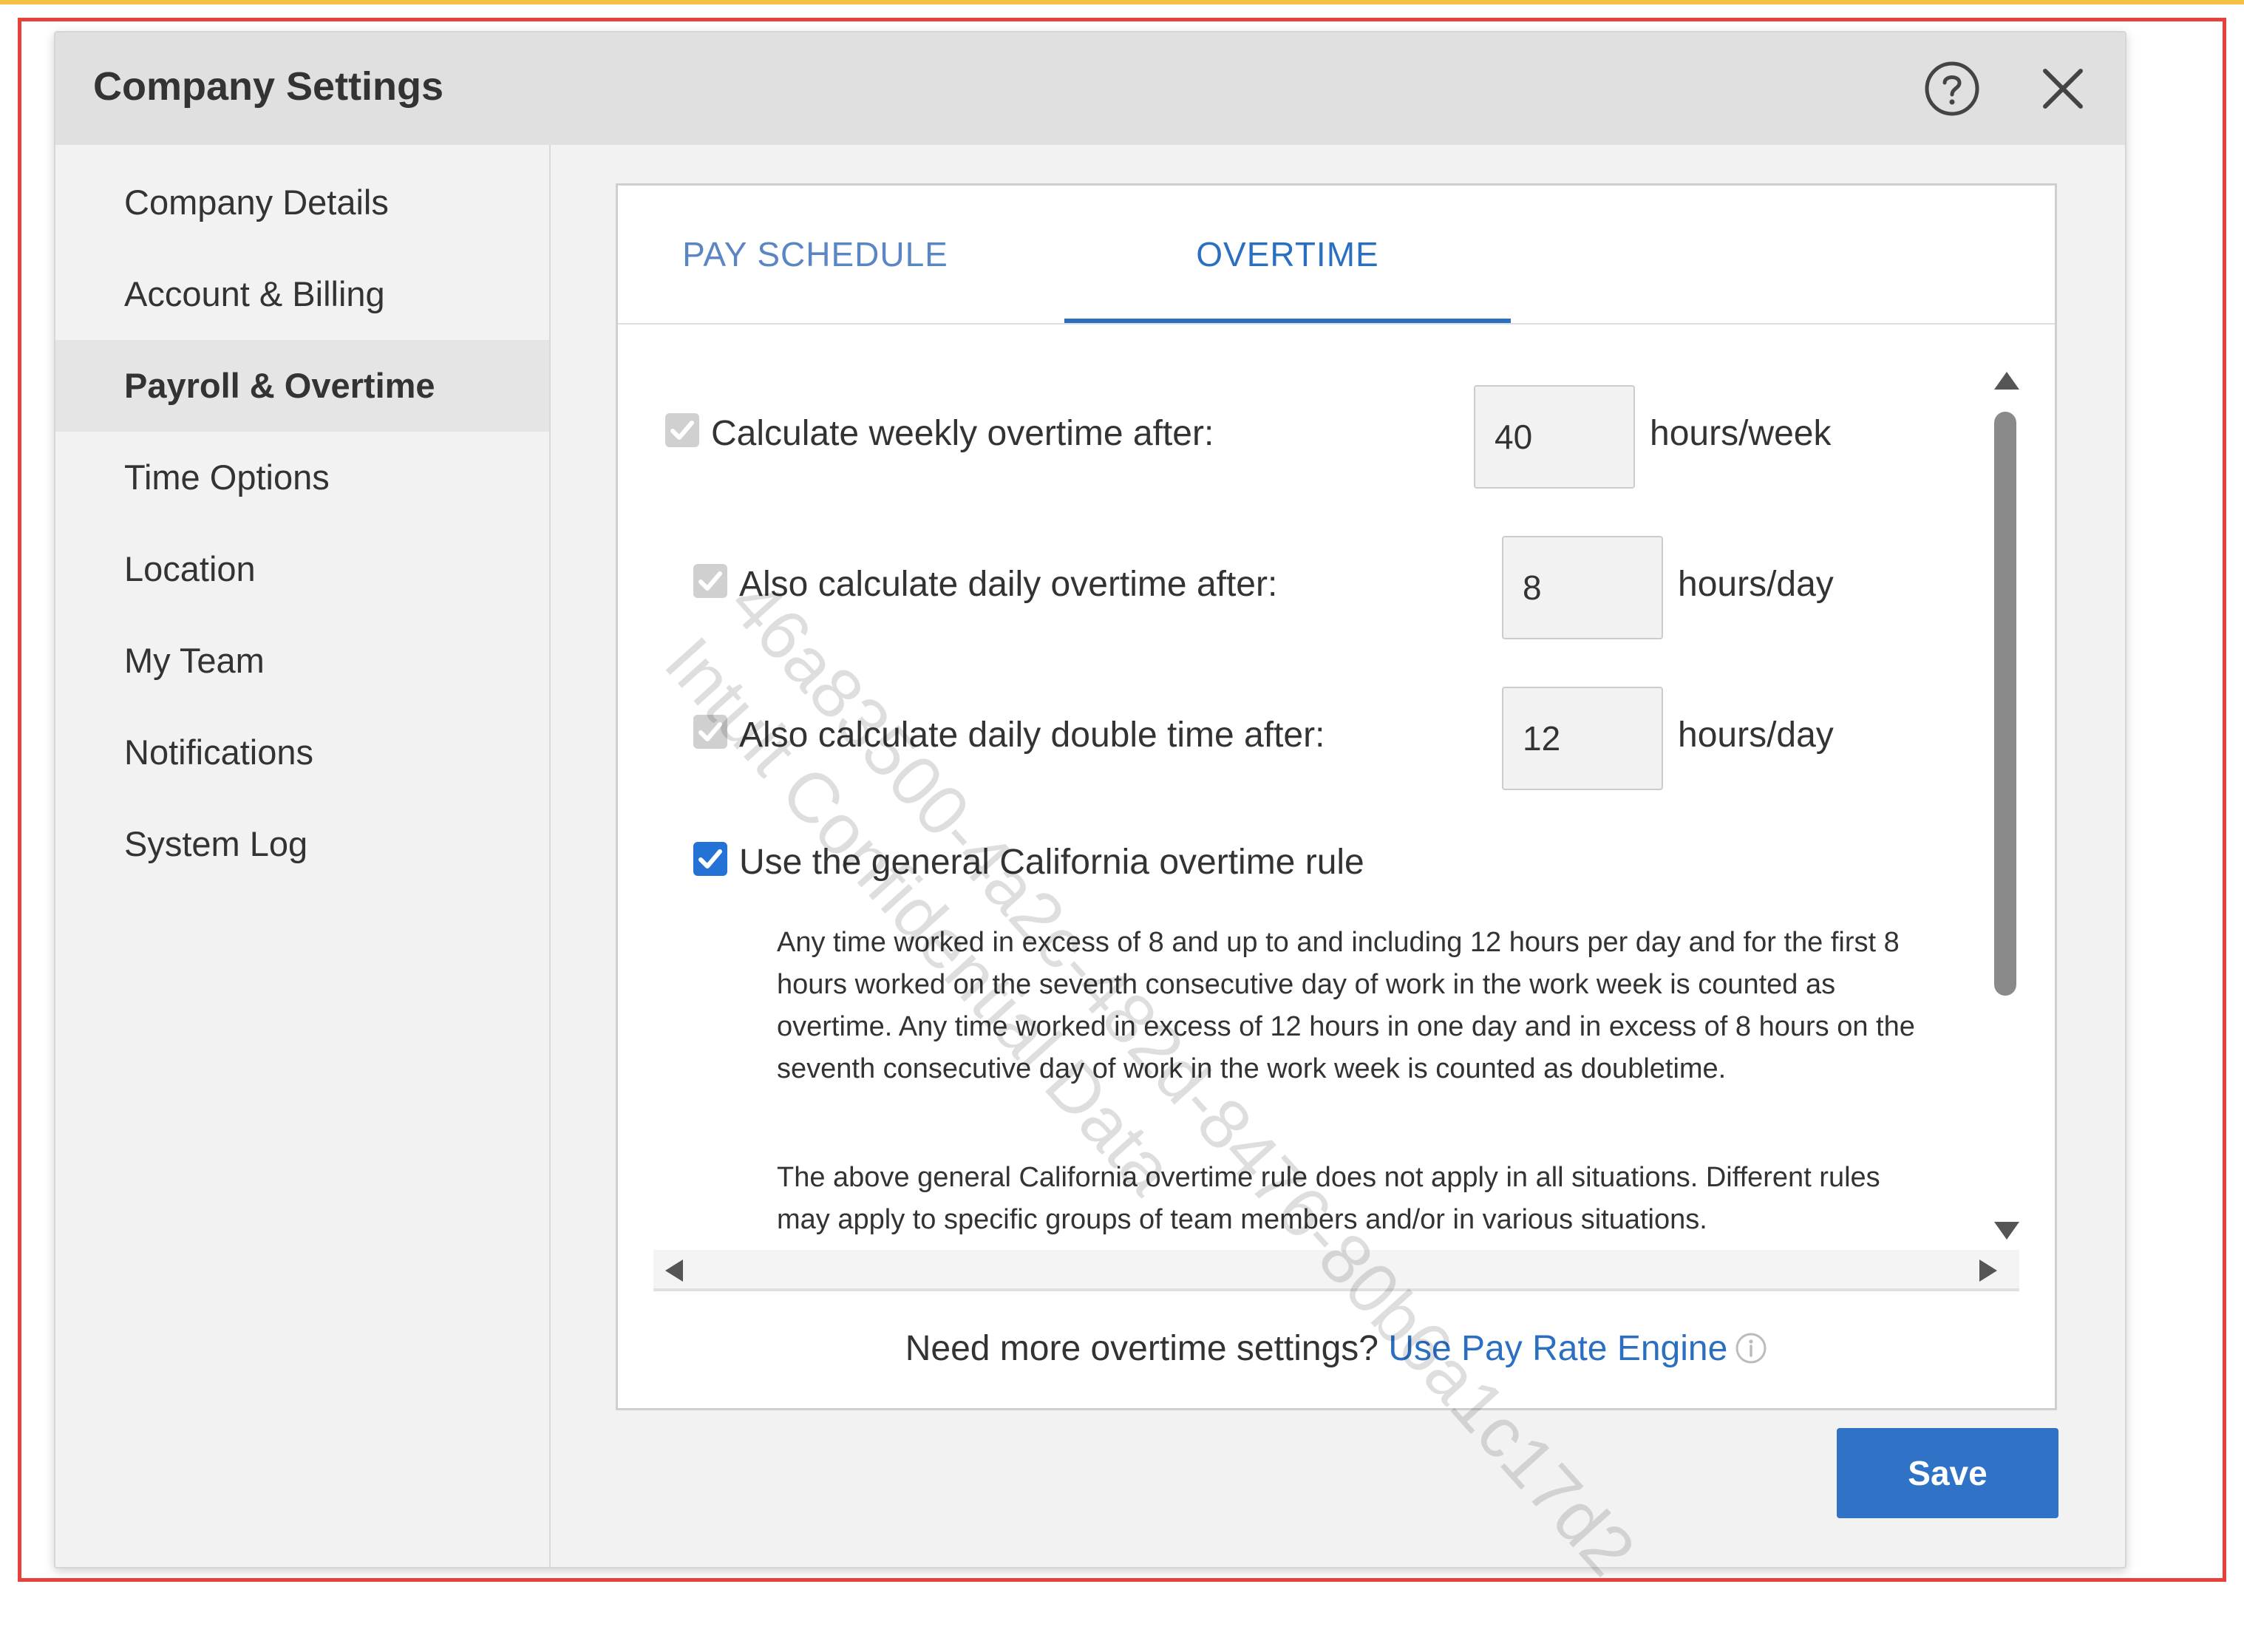  I want to click on daily-overtime-unit: hours/day, so click(1756, 585).